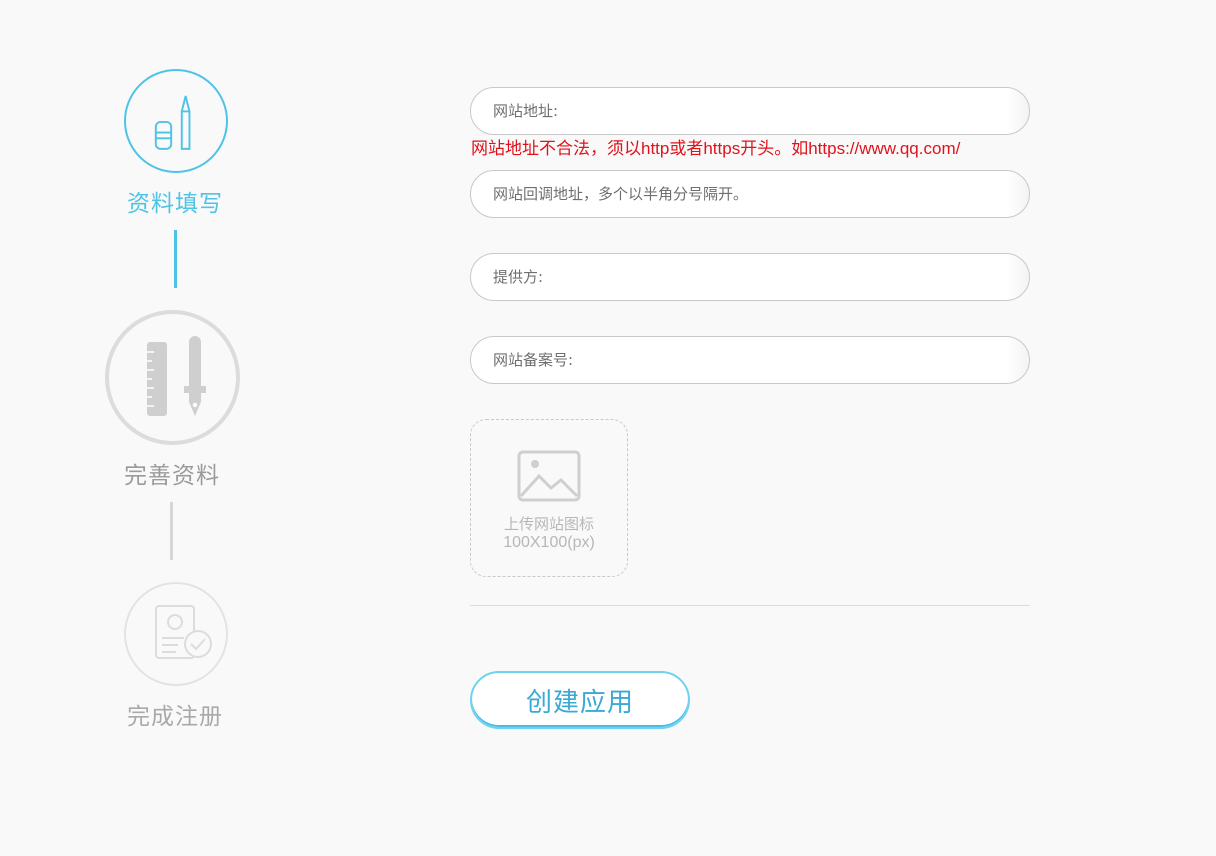 The height and width of the screenshot is (856, 1216). Describe the element at coordinates (580, 700) in the screenshot. I see `create-app-button: 创建应用` at that location.